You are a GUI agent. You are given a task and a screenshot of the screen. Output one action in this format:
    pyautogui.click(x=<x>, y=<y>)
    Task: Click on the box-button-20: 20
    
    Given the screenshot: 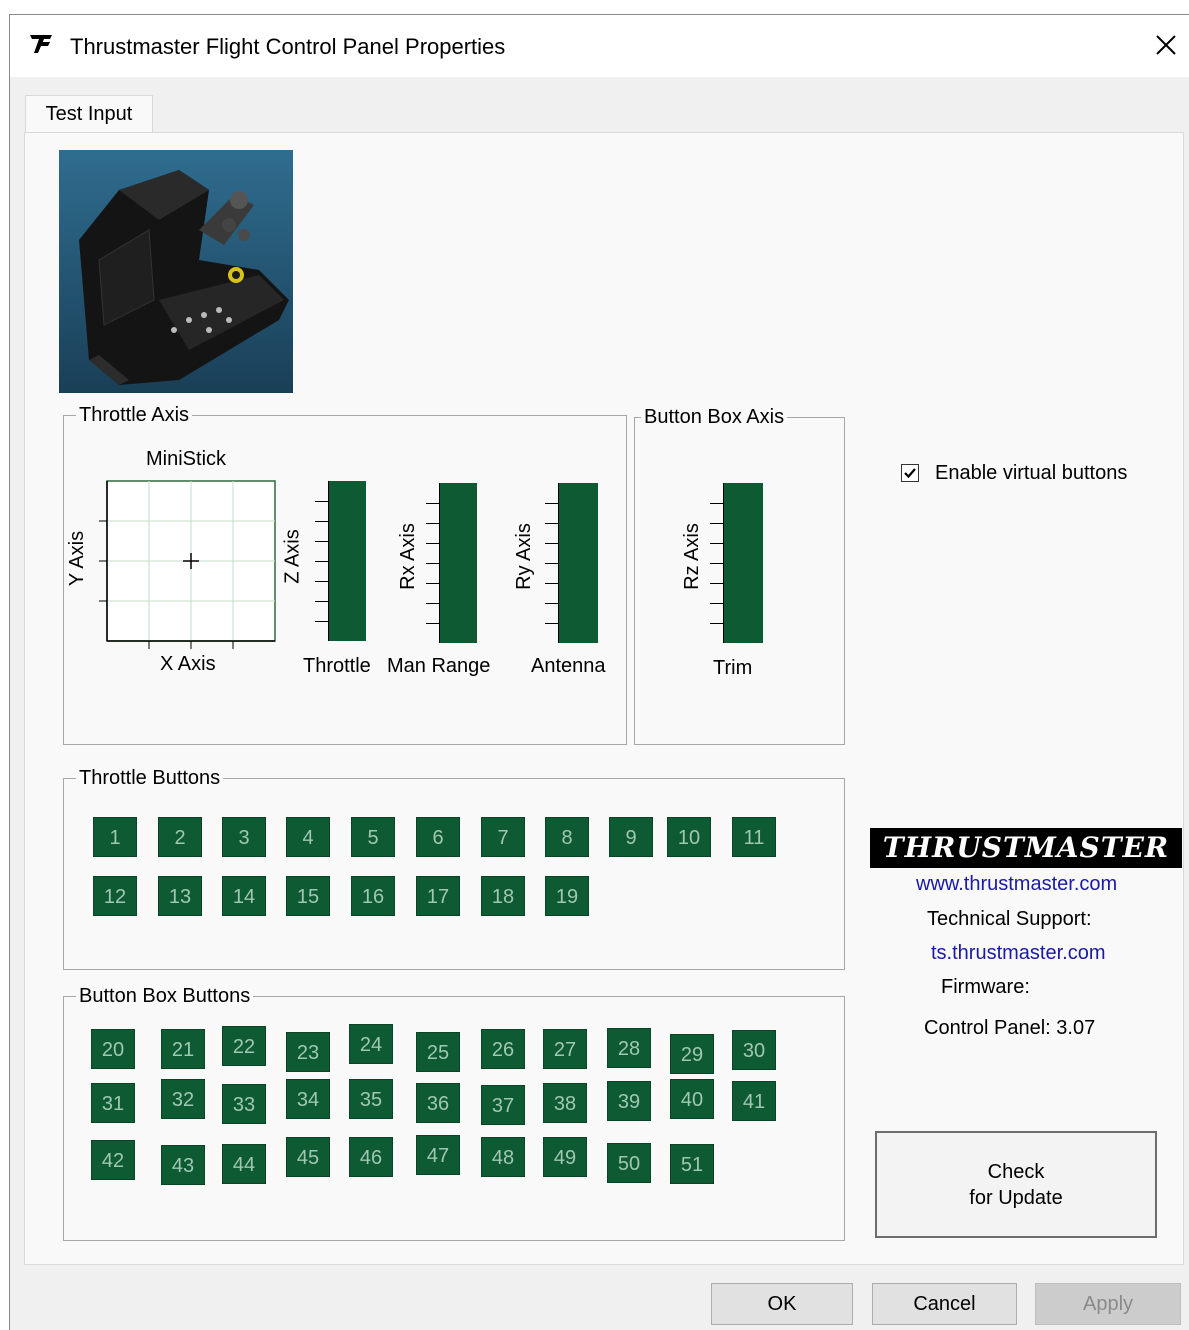 What is the action you would take?
    pyautogui.click(x=113, y=1049)
    